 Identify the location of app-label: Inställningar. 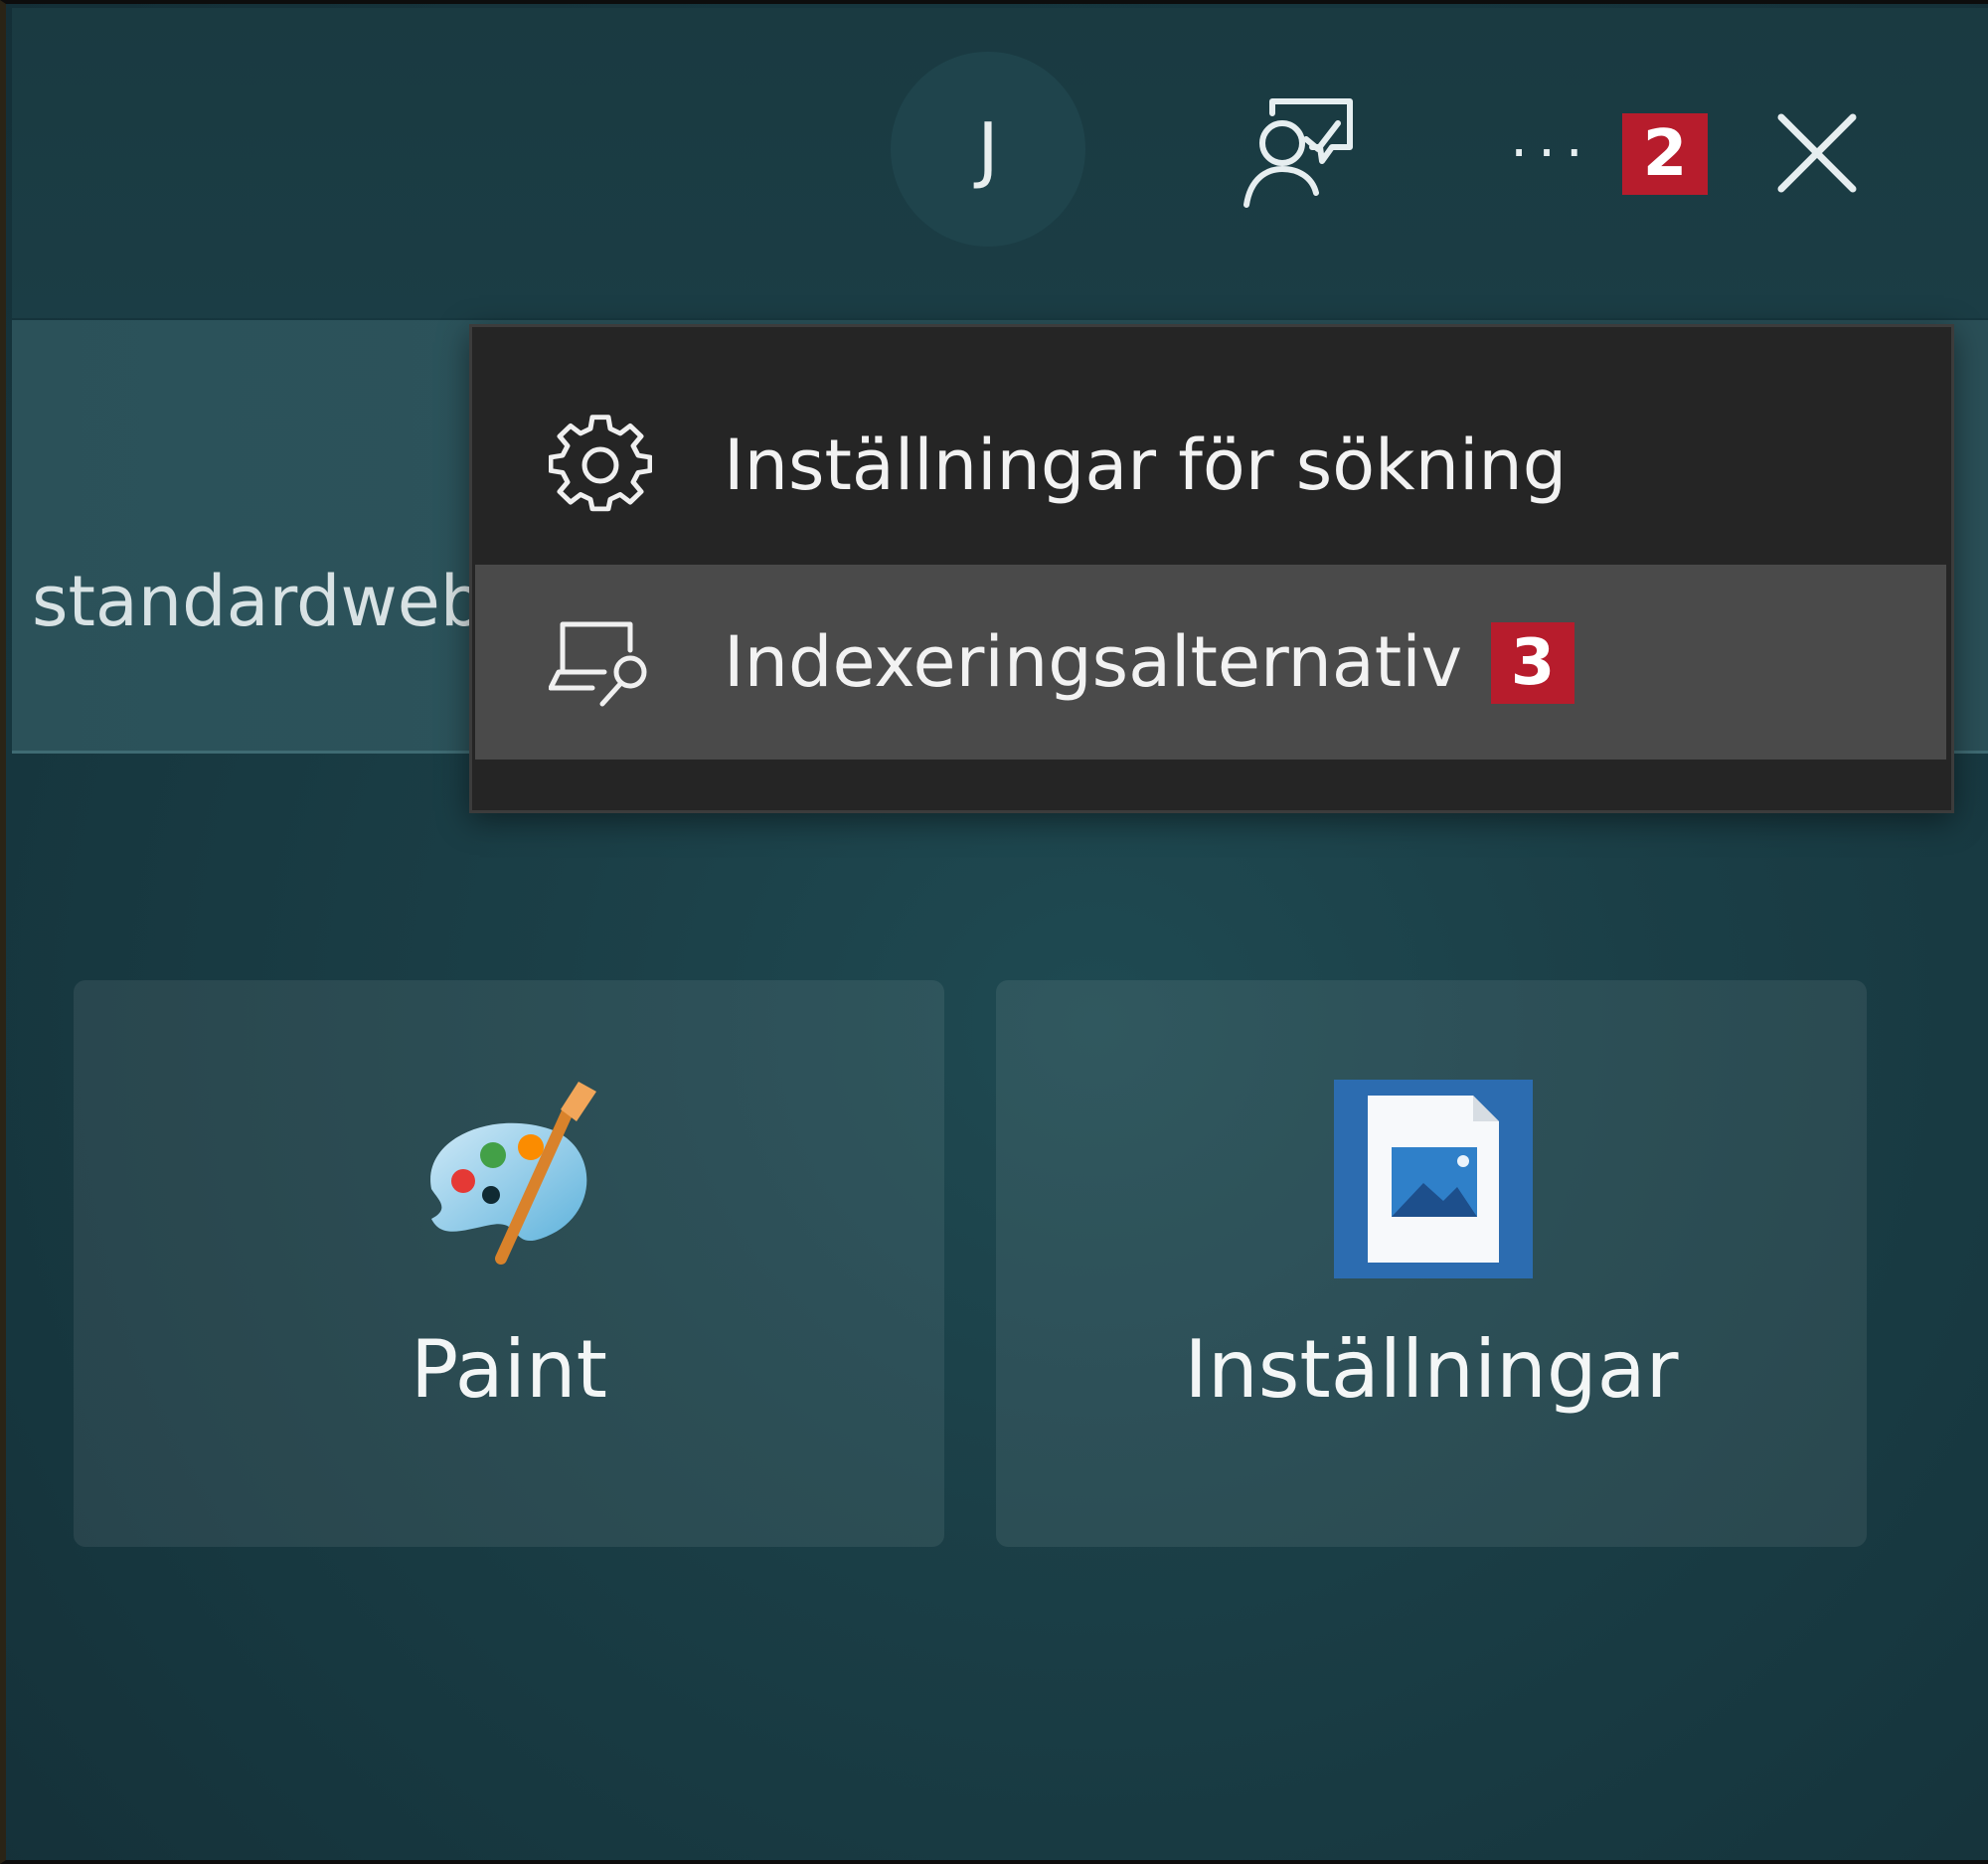
(1431, 1370).